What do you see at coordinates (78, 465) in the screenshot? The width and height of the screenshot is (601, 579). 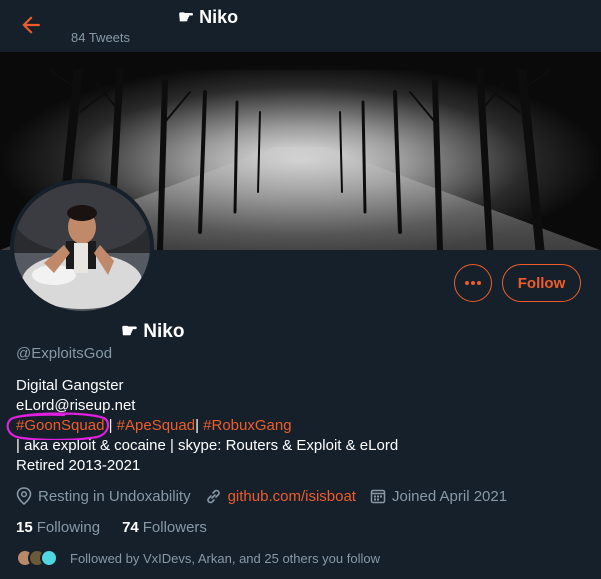 I see `bio-line: Retired 2013-2021` at bounding box center [78, 465].